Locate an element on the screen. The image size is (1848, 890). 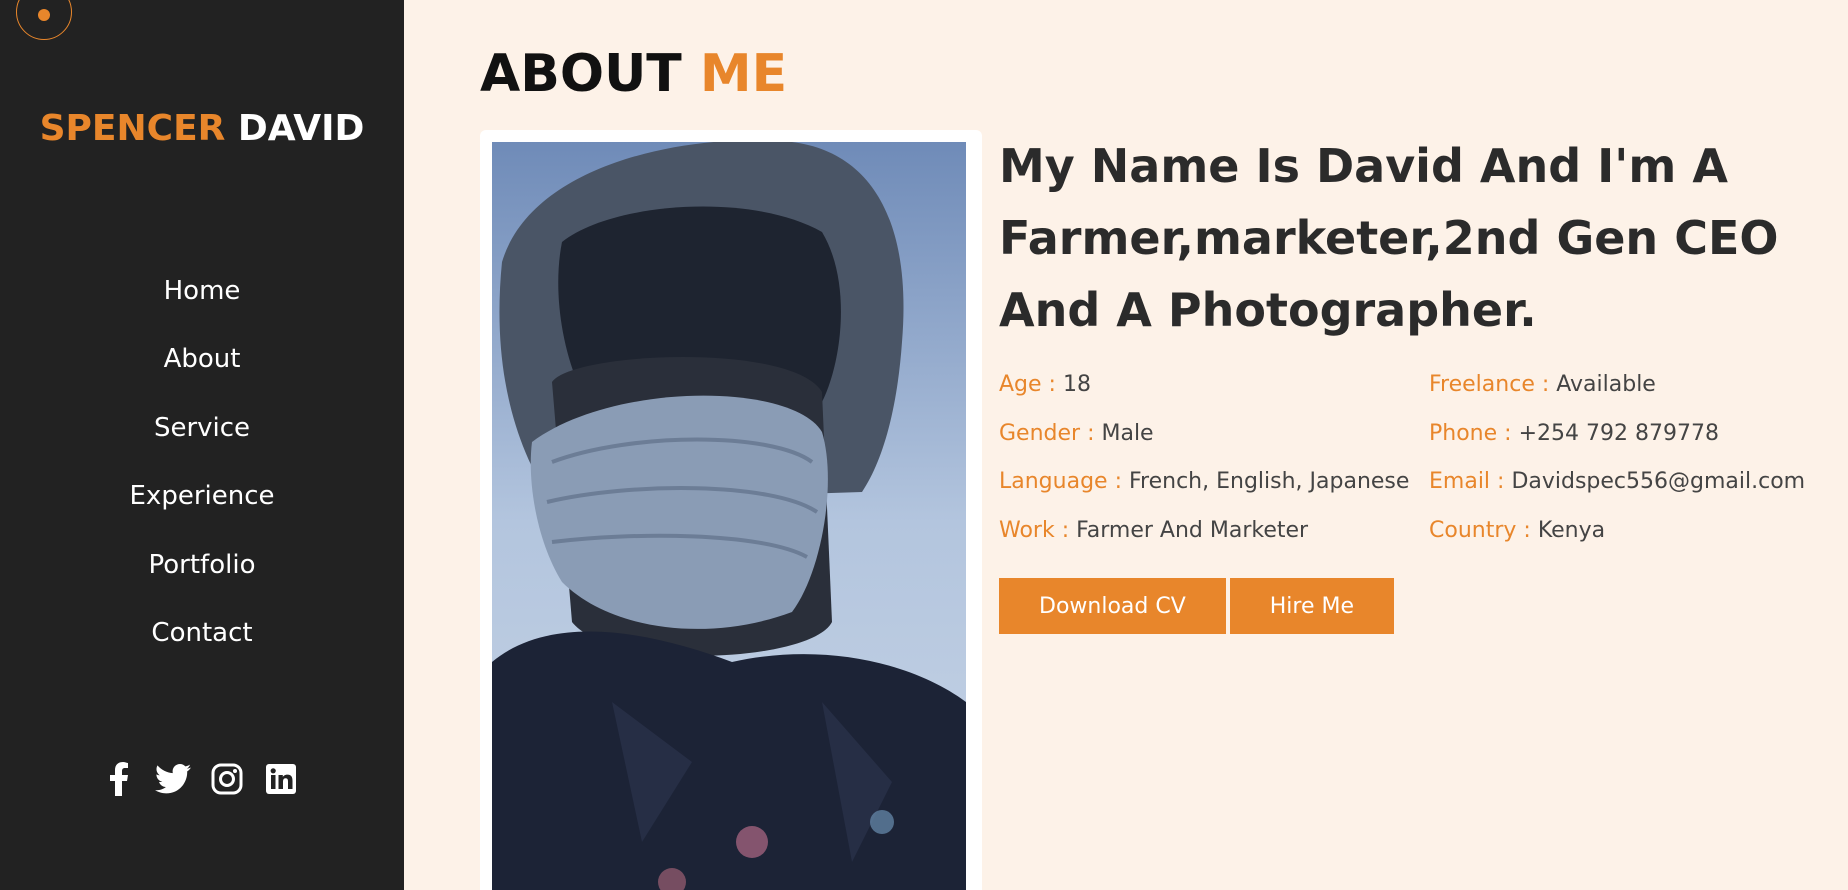
linkedin-icon is located at coordinates (281, 779).